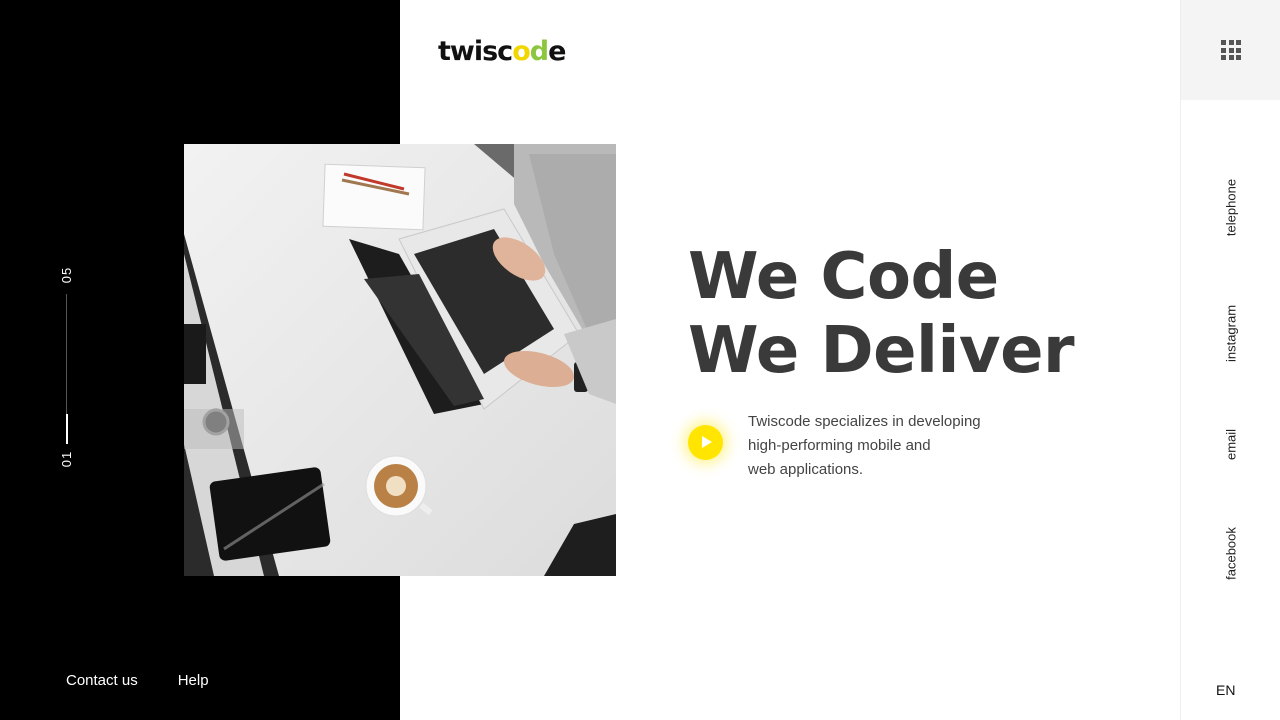 The height and width of the screenshot is (720, 1280). What do you see at coordinates (67, 367) in the screenshot?
I see `slide-indicator: 05 01` at bounding box center [67, 367].